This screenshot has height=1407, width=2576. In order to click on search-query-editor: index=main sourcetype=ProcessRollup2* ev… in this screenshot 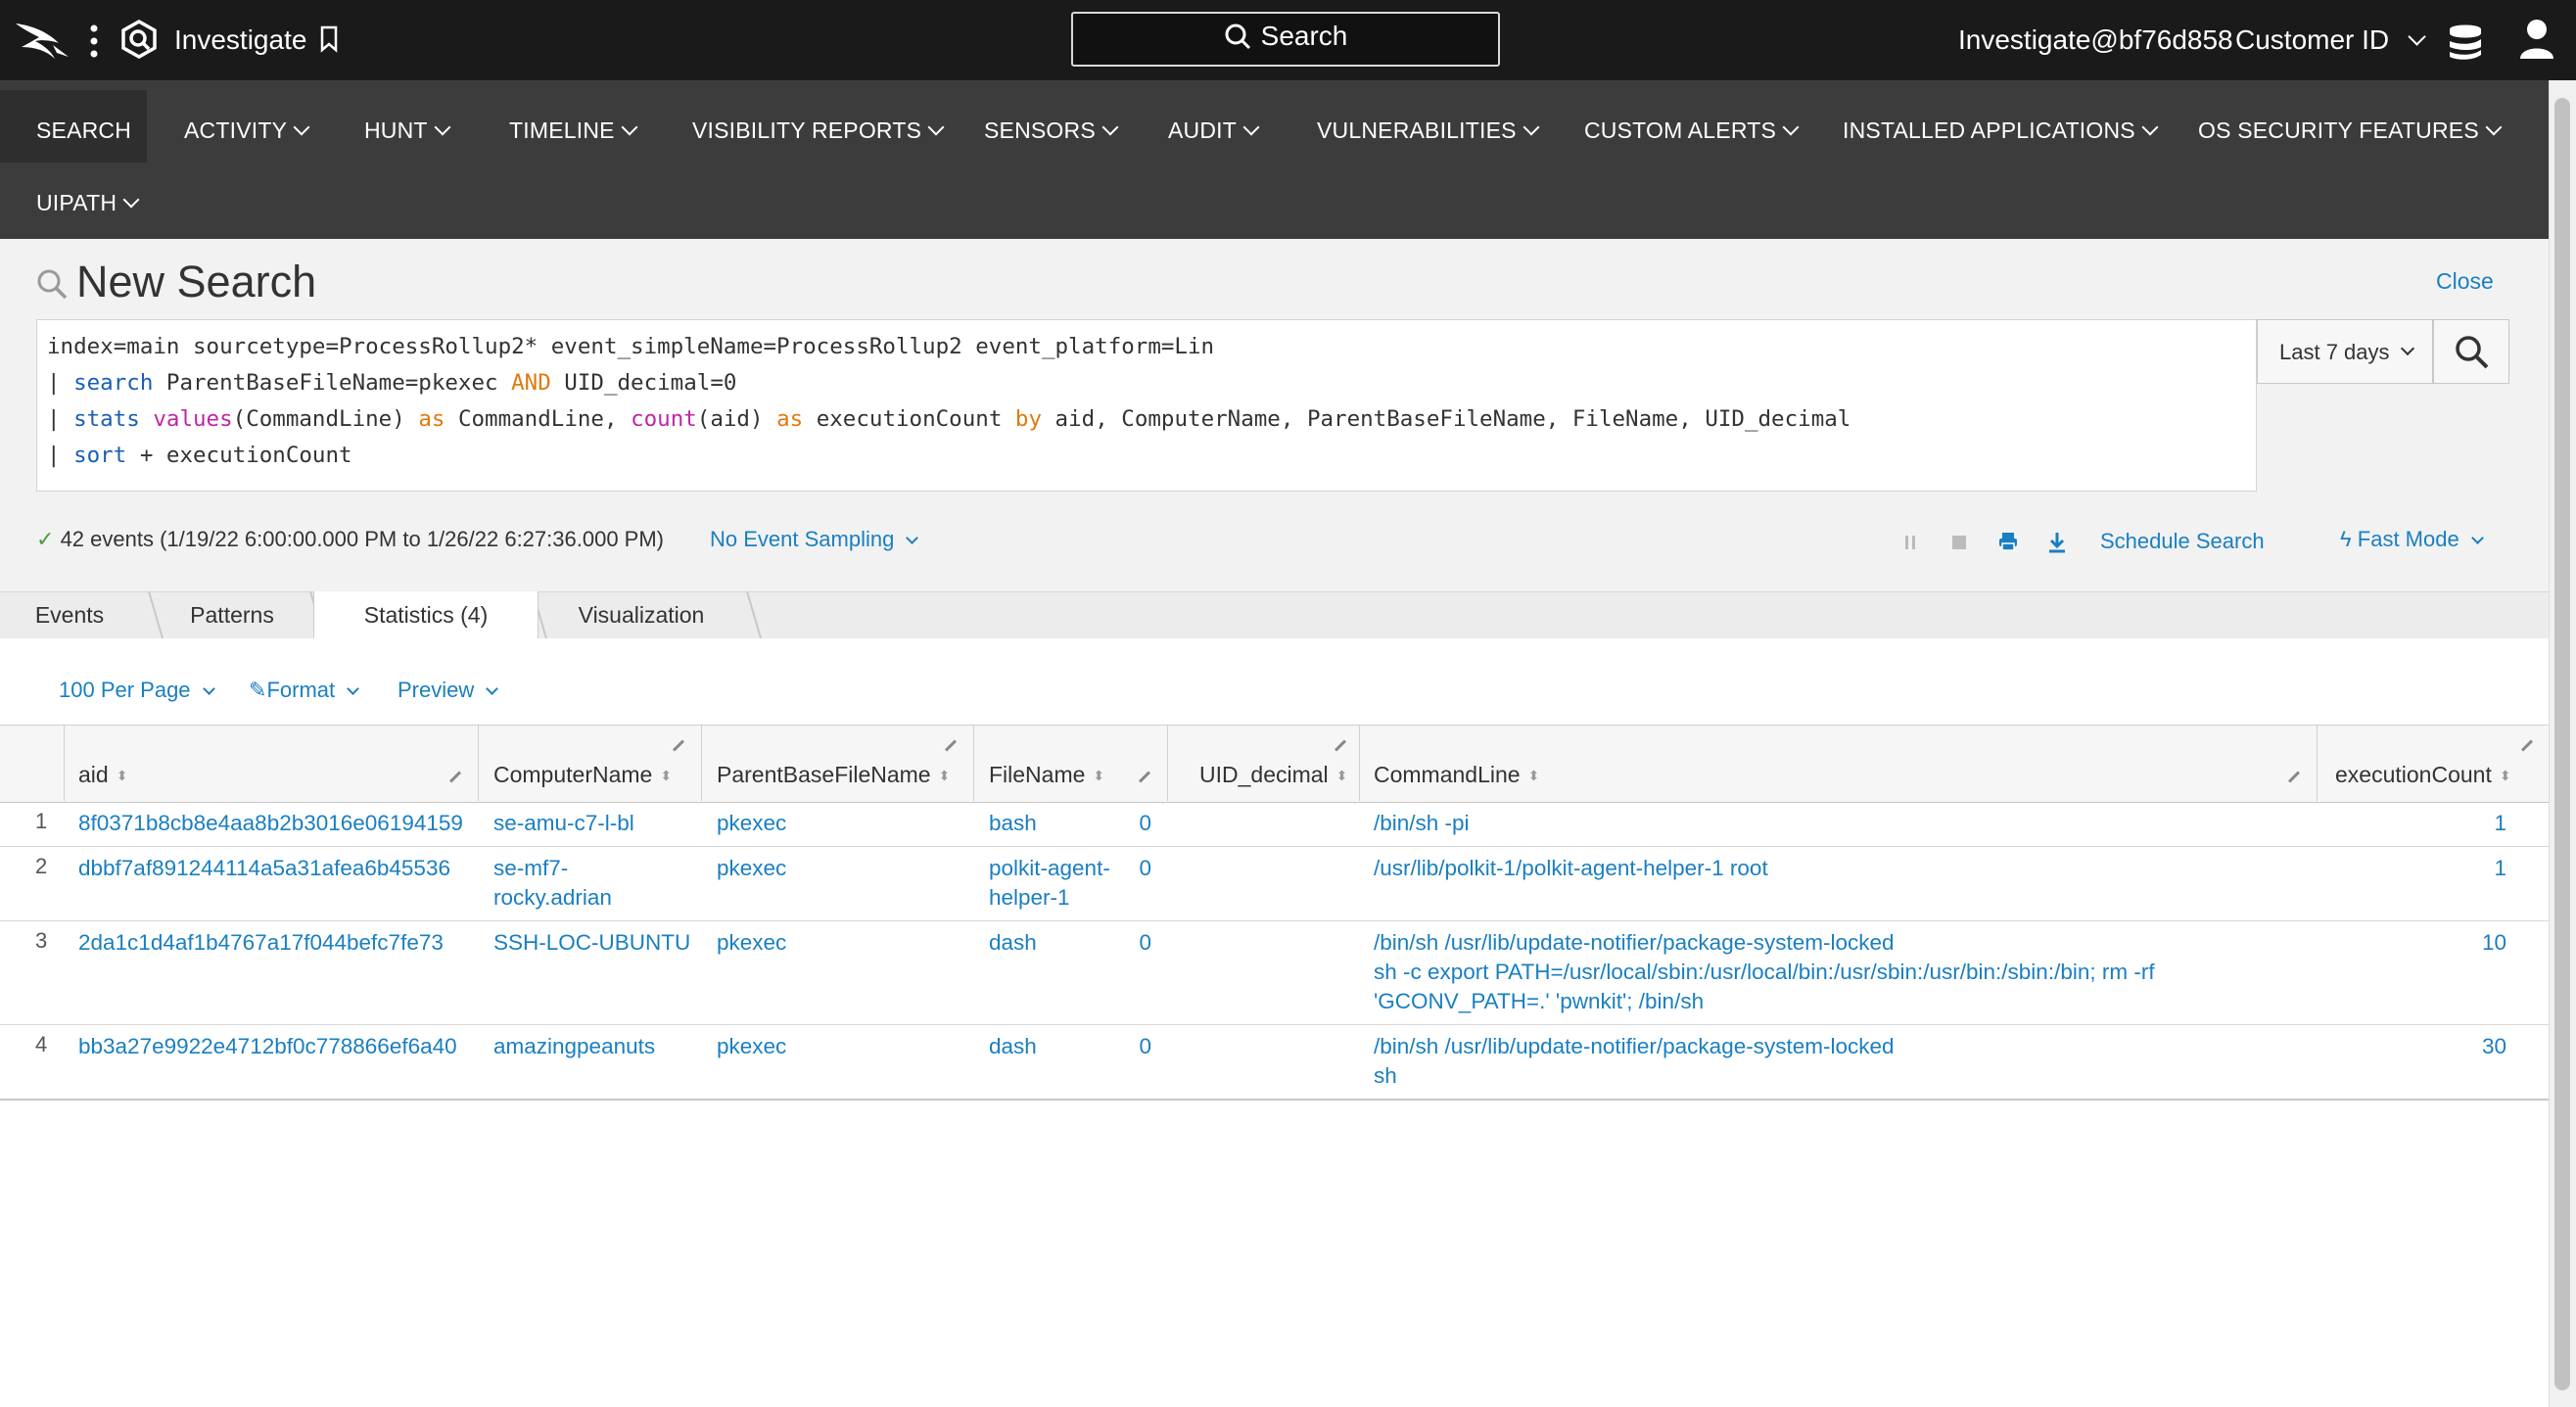, I will do `click(1146, 405)`.